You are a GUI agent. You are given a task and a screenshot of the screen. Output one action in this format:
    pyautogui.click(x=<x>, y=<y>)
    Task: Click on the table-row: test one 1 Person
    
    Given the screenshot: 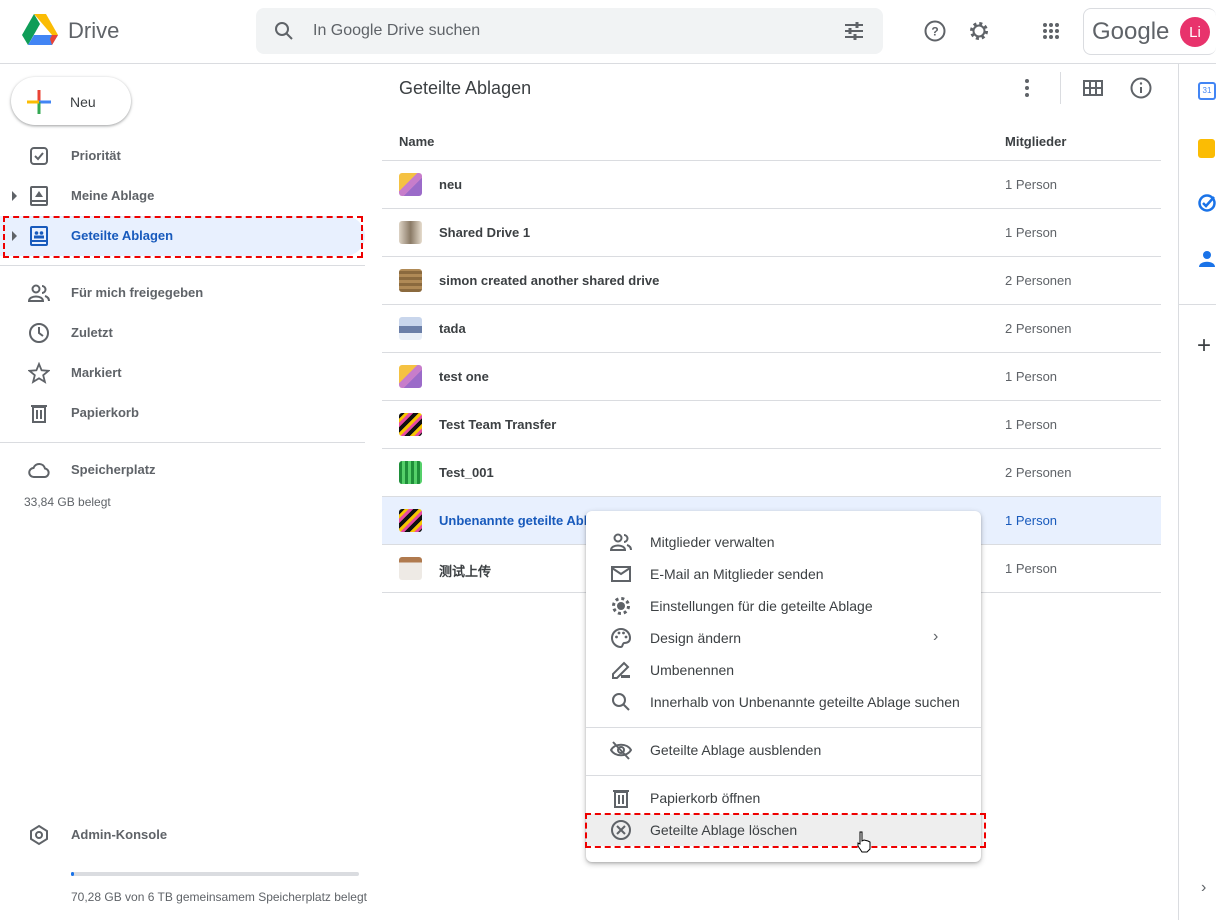 What is the action you would take?
    pyautogui.click(x=771, y=376)
    